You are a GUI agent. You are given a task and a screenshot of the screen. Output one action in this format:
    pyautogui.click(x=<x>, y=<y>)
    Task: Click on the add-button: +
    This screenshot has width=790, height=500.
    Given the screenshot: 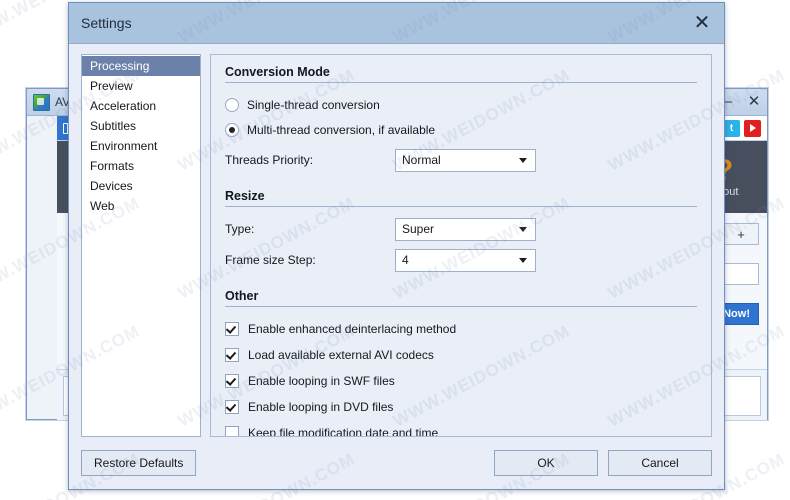 What is the action you would take?
    pyautogui.click(x=741, y=234)
    